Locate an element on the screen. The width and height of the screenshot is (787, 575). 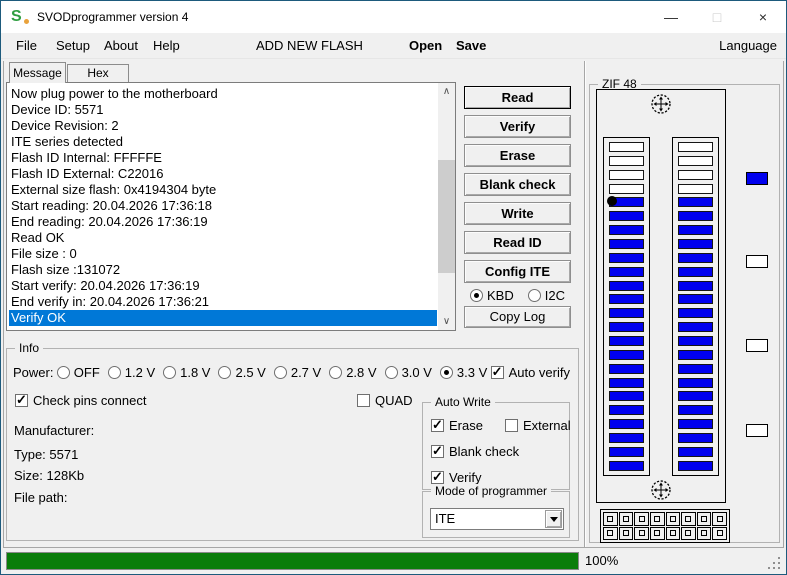
power-radio-3.0v: 3.0 V is located at coordinates (408, 372).